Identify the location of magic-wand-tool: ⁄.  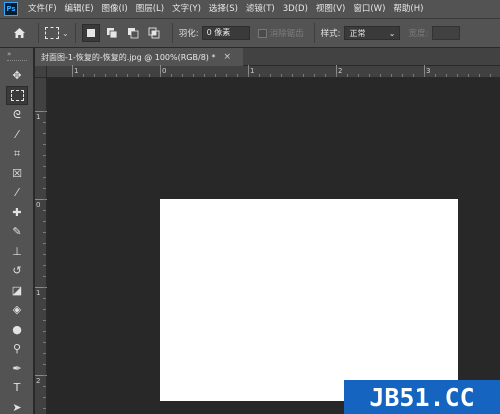
(17, 135).